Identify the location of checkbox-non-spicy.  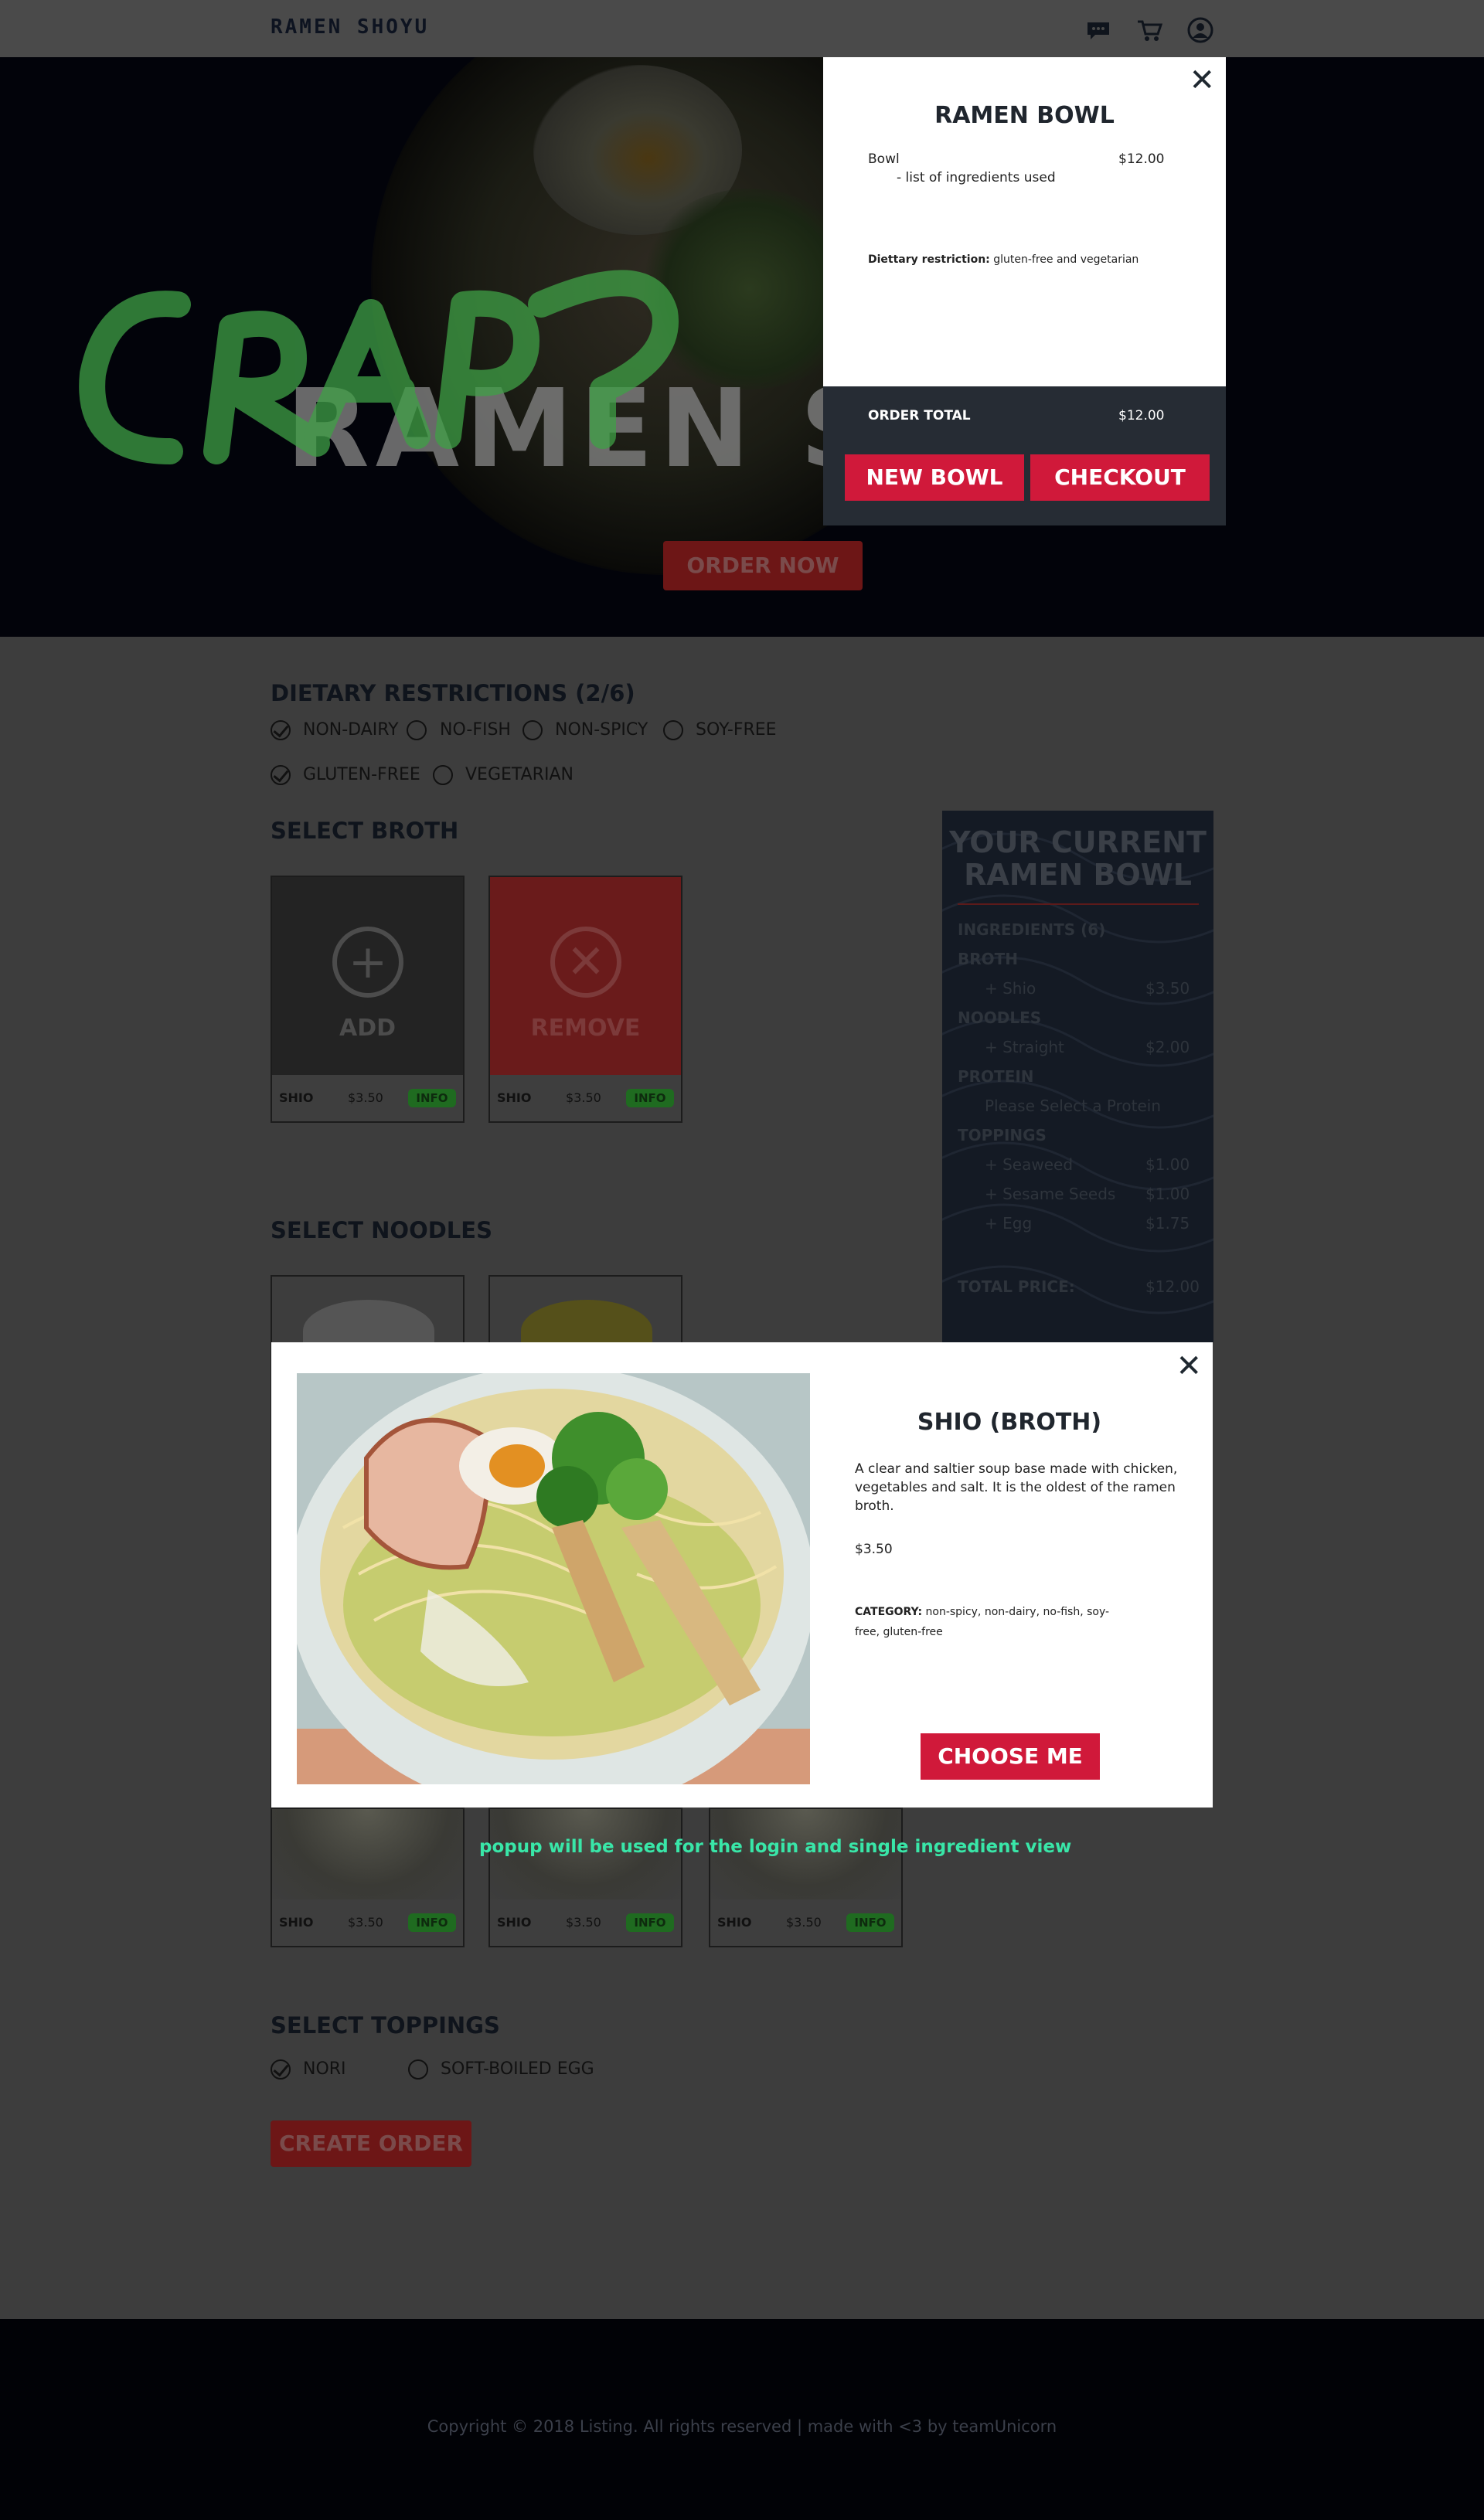
(532, 730).